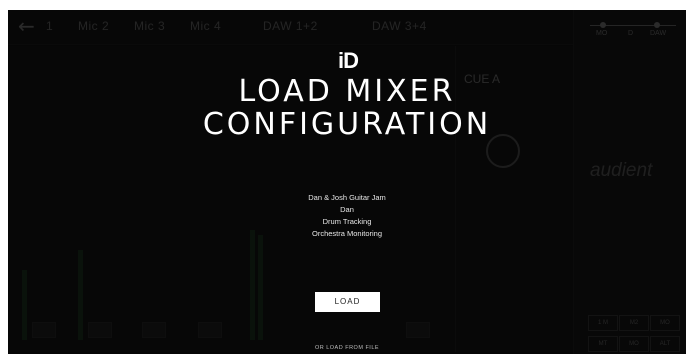 The height and width of the screenshot is (356, 691). What do you see at coordinates (347, 198) in the screenshot?
I see `configuration-item: Dan & Josh Guitar Jam` at bounding box center [347, 198].